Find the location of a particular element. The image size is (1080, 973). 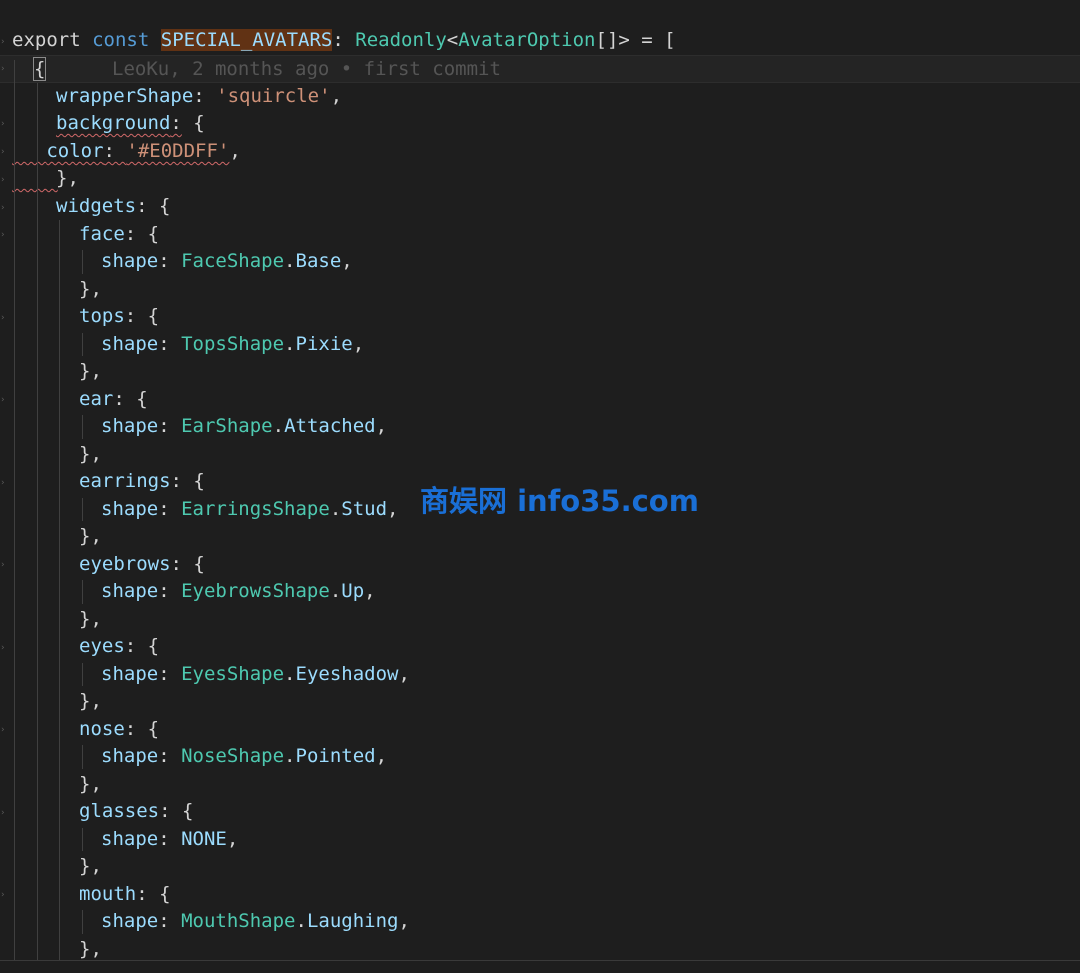

shape-enum: EyebrowsShape is located at coordinates (255, 591).